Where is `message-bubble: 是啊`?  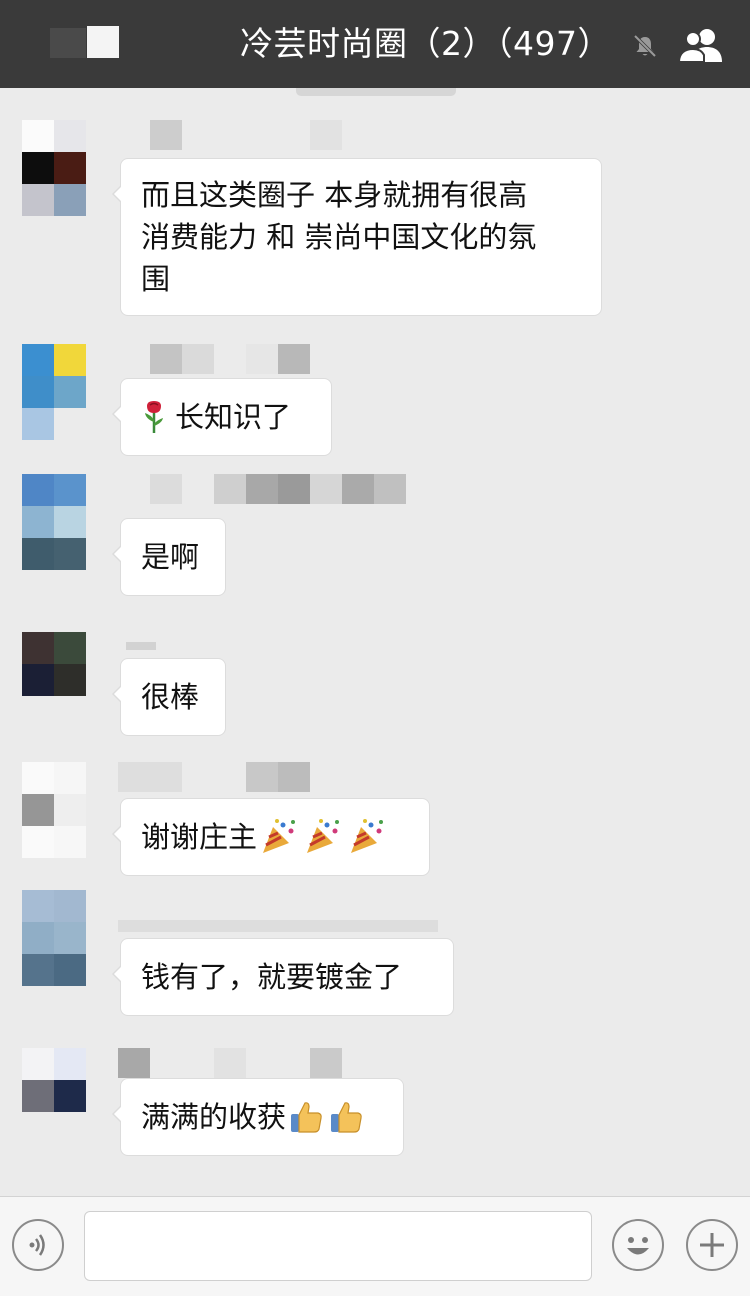 message-bubble: 是啊 is located at coordinates (169, 557).